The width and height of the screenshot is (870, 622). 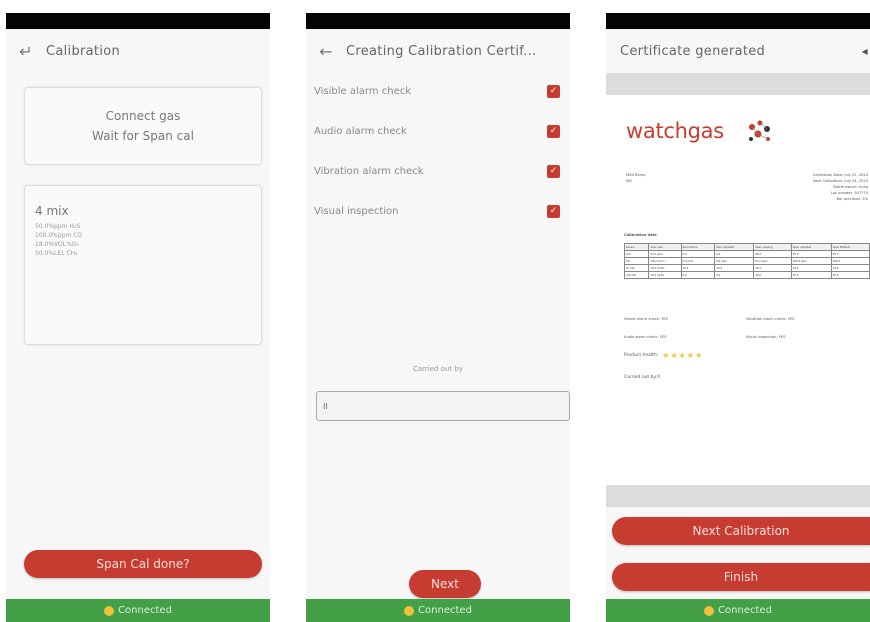 What do you see at coordinates (683, 355) in the screenshot?
I see `star-rating-icon: ★★★★★` at bounding box center [683, 355].